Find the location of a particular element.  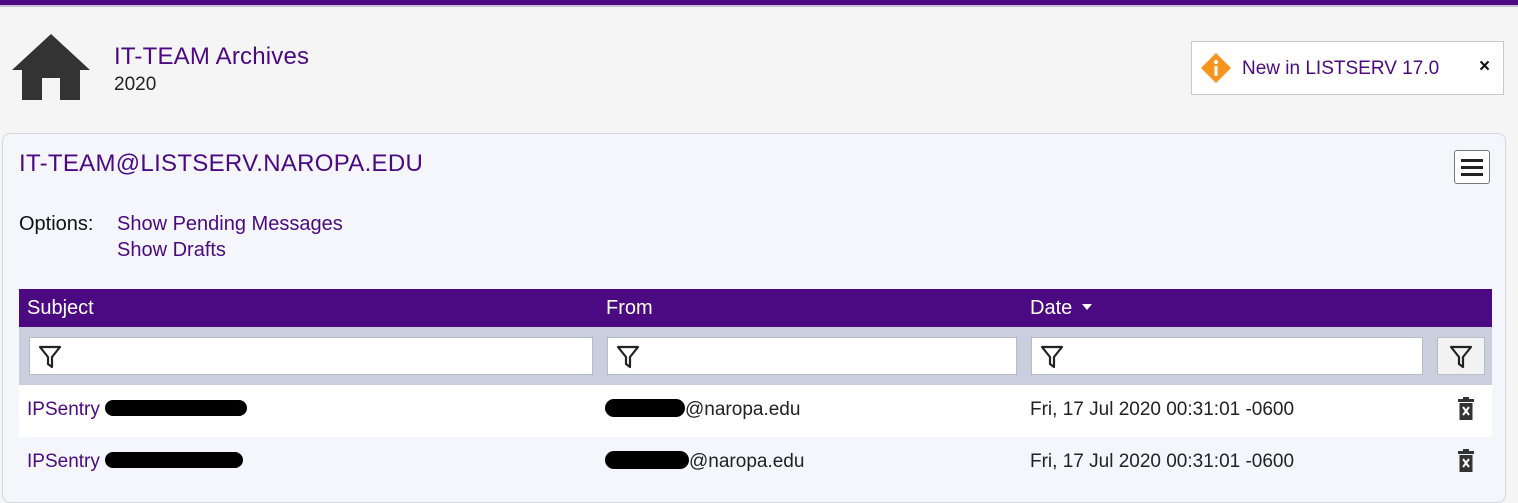

show-pending-messages-link: Show Pending Messages is located at coordinates (230, 224).